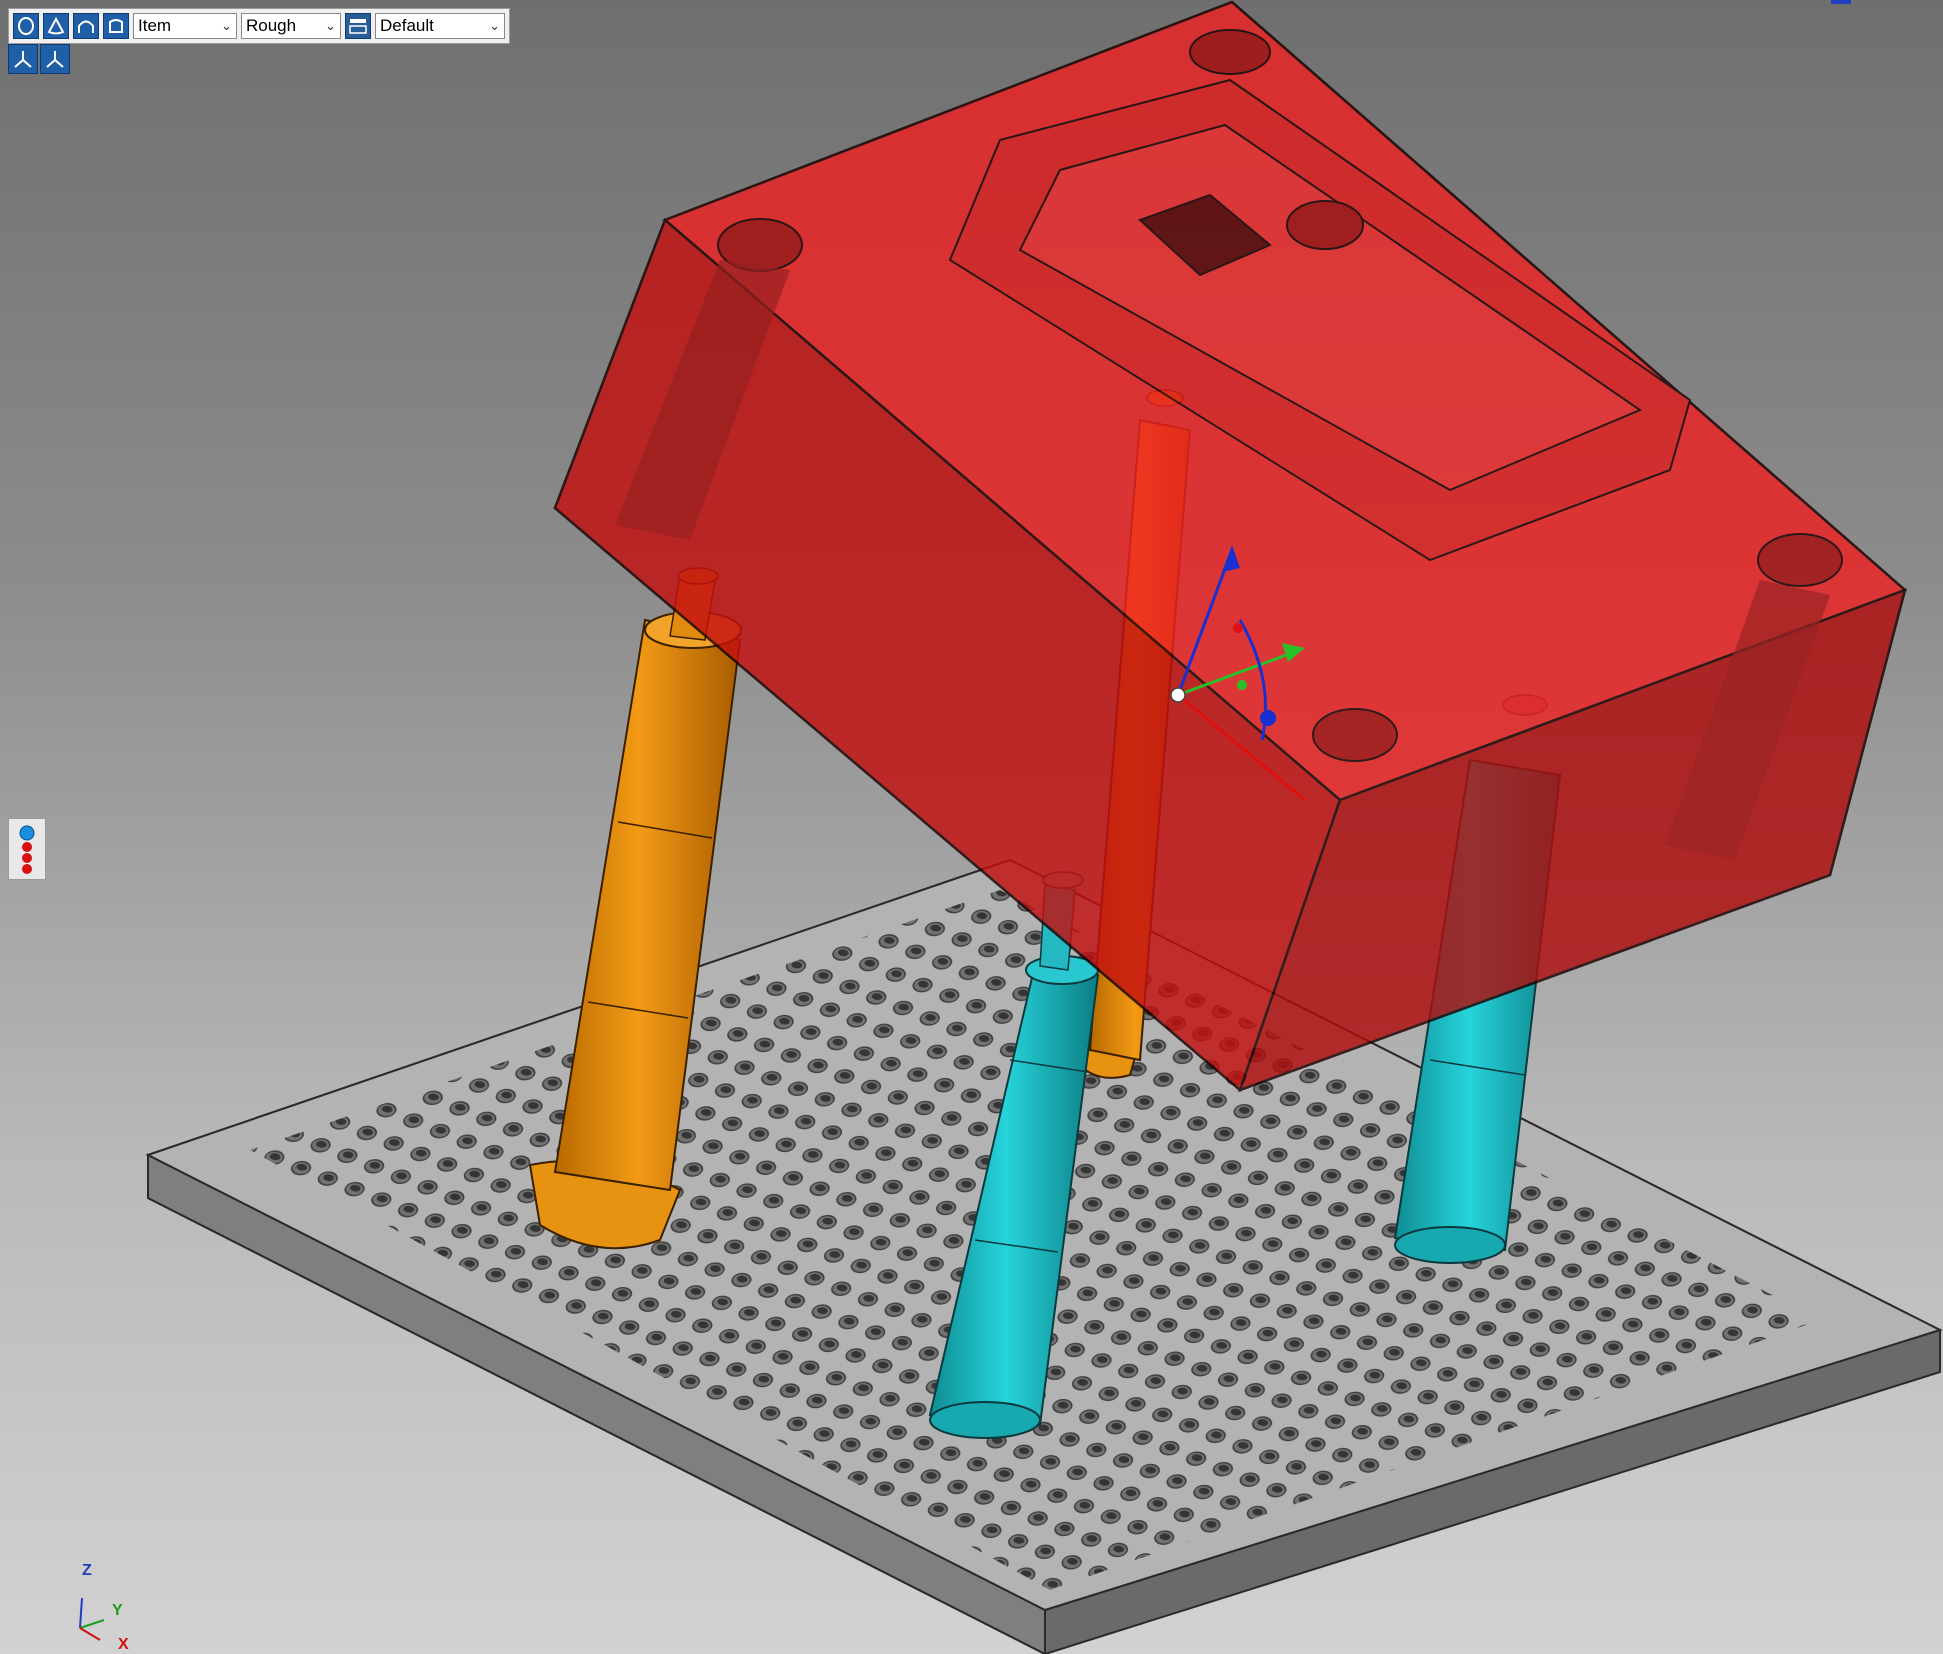 The width and height of the screenshot is (1943, 1654). Describe the element at coordinates (116, 26) in the screenshot. I see `box-face-icon` at that location.